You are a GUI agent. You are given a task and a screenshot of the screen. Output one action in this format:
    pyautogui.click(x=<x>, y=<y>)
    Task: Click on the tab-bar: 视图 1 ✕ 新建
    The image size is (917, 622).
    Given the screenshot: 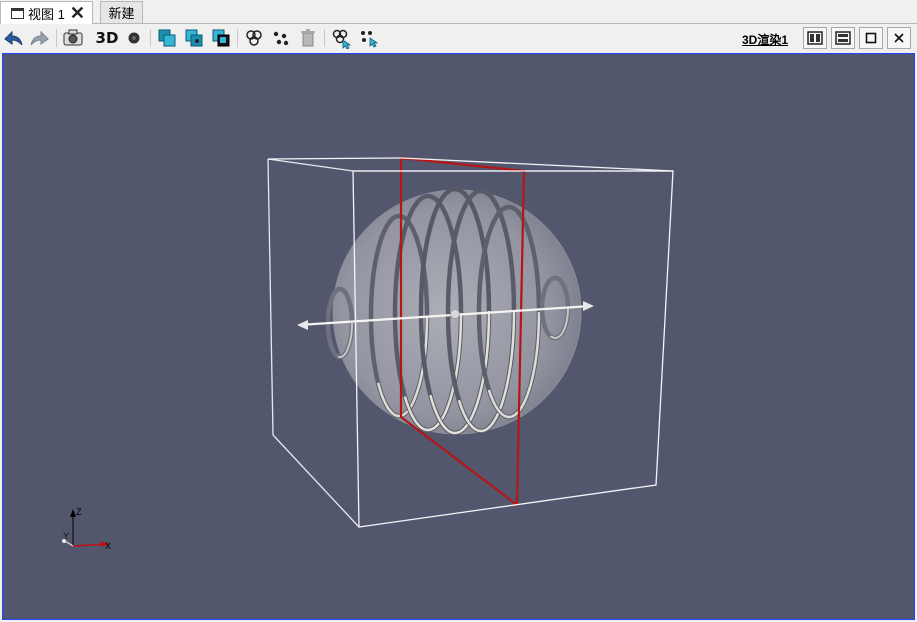 What is the action you would take?
    pyautogui.click(x=458, y=12)
    